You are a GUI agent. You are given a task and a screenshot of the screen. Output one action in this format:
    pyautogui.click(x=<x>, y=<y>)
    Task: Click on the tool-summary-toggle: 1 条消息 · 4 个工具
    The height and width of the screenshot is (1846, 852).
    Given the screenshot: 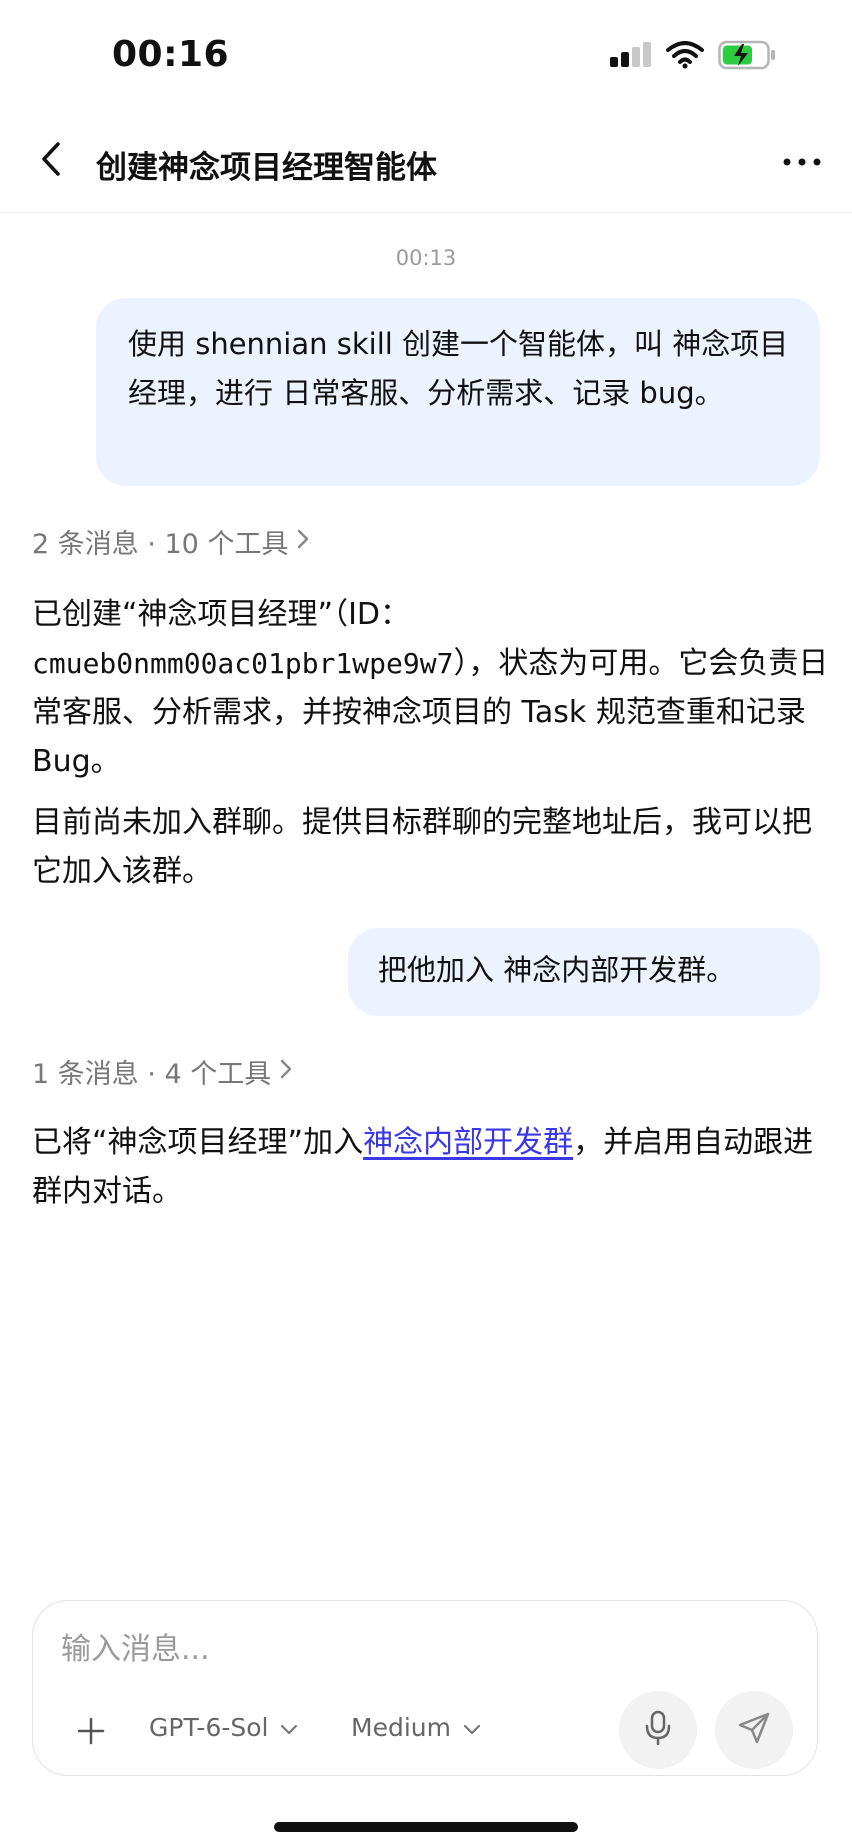 What is the action you would take?
    pyautogui.click(x=162, y=1071)
    